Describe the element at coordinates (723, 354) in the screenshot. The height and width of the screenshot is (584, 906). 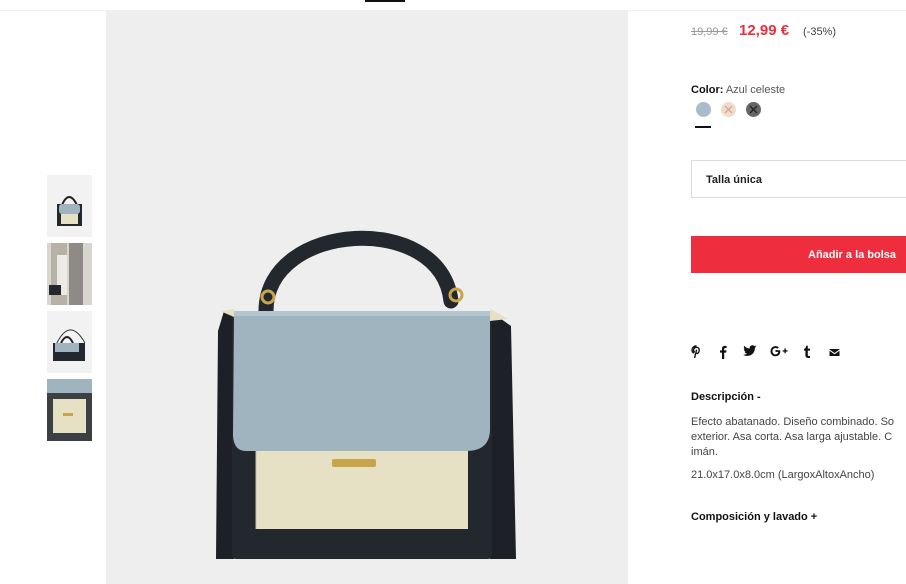
I see `facebook-icon` at that location.